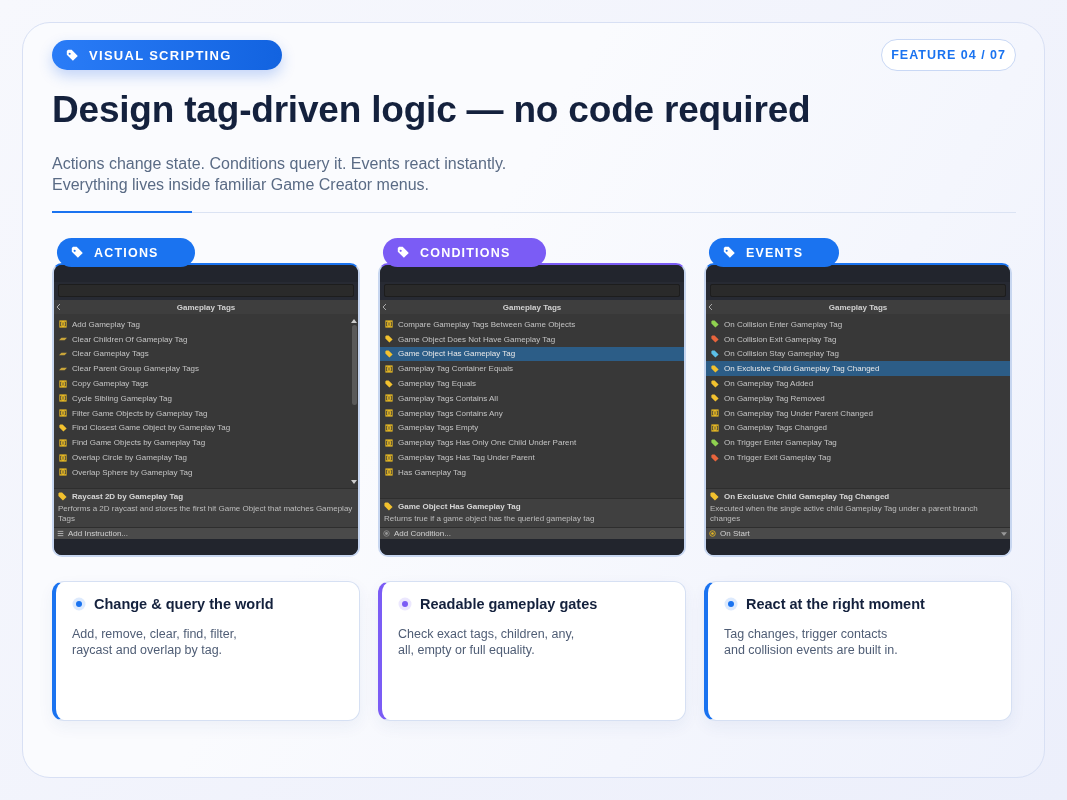  What do you see at coordinates (202, 354) in the screenshot?
I see `menu-item: Clear Gameplay Tags` at bounding box center [202, 354].